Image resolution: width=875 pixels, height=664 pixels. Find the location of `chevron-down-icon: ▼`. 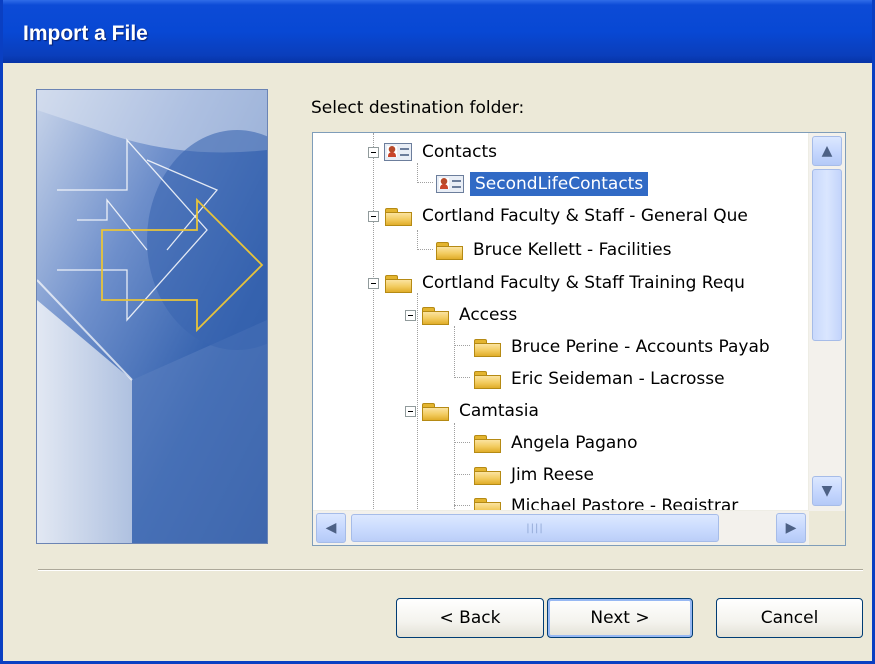

chevron-down-icon: ▼ is located at coordinates (827, 491).